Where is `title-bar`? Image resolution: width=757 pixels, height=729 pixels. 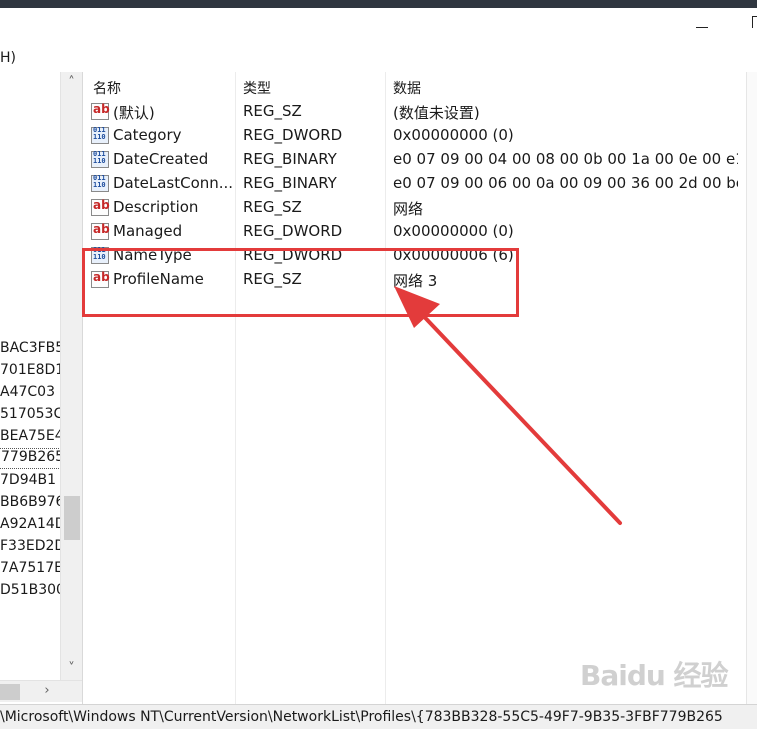 title-bar is located at coordinates (378, 27).